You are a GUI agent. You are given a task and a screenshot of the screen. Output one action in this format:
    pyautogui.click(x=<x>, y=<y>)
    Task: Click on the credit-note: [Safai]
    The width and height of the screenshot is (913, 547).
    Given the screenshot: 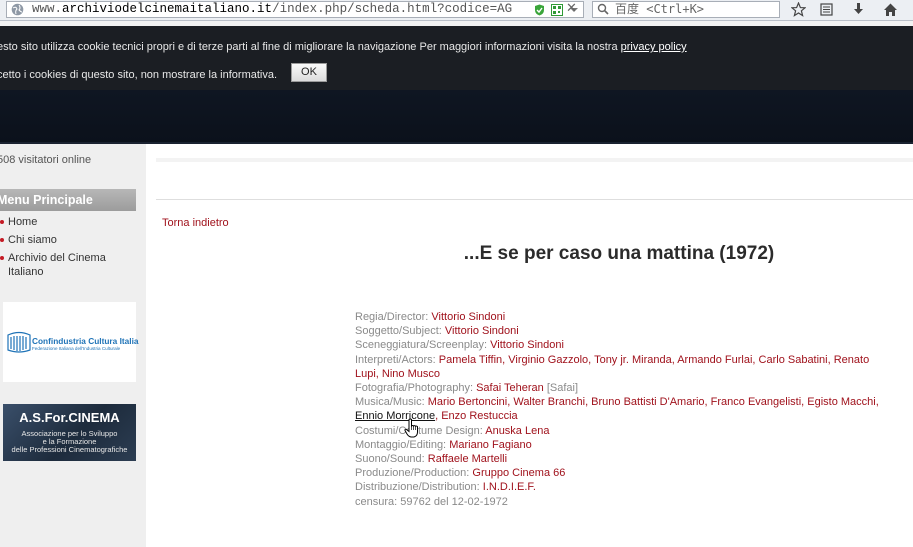 What is the action you would take?
    pyautogui.click(x=562, y=388)
    